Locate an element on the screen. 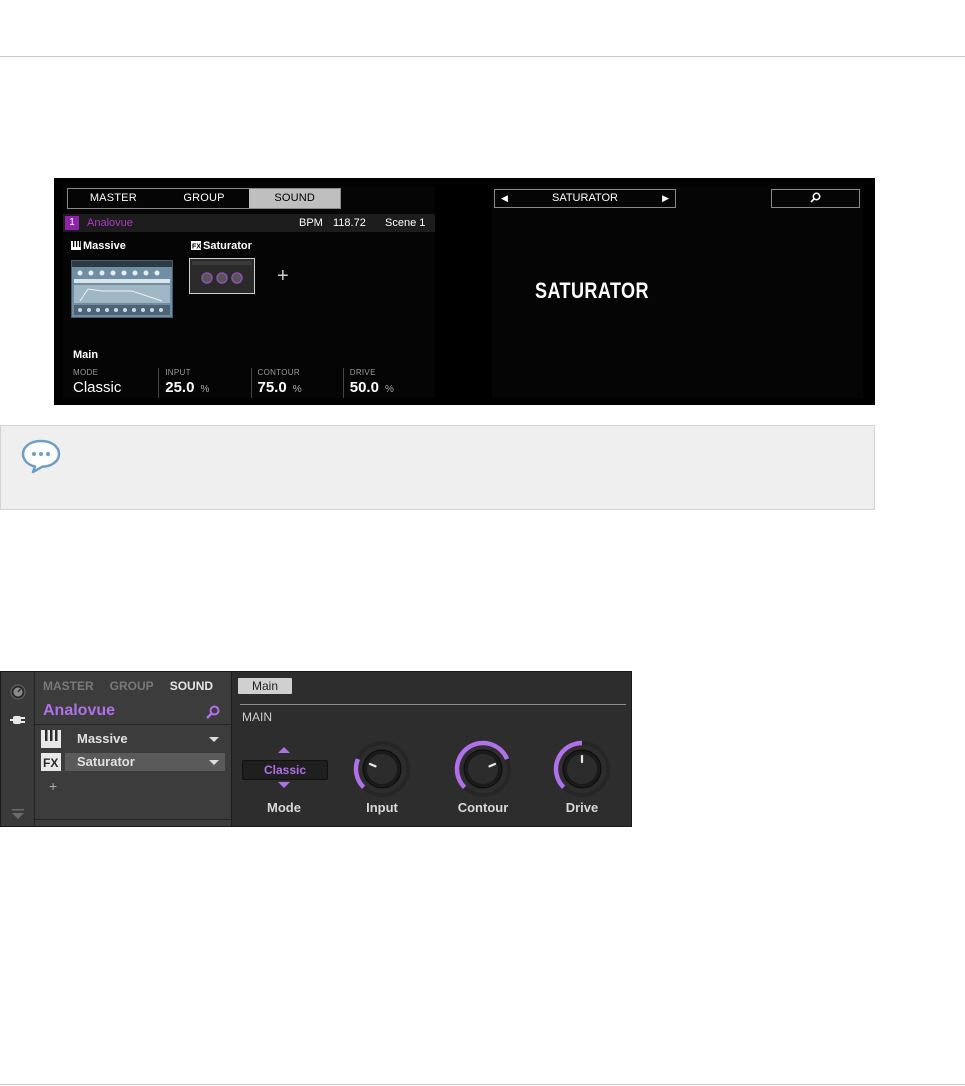 This screenshot has height=1086, width=965. sw-contour-label: Contour is located at coordinates (483, 807).